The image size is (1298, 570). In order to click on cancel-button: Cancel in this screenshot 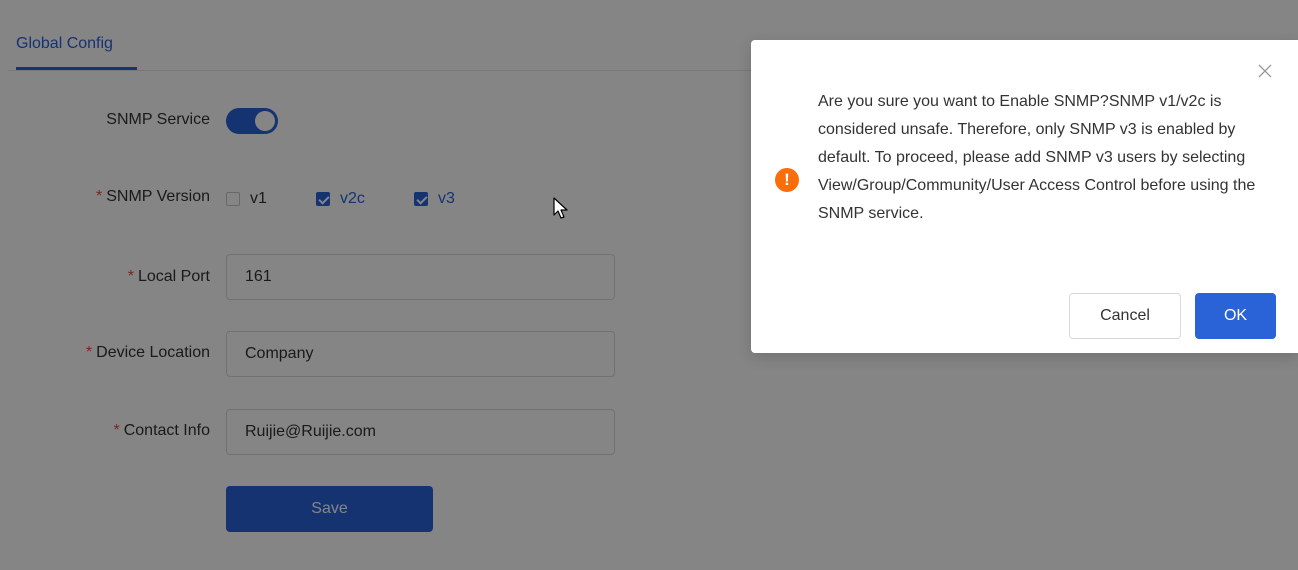, I will do `click(1125, 316)`.